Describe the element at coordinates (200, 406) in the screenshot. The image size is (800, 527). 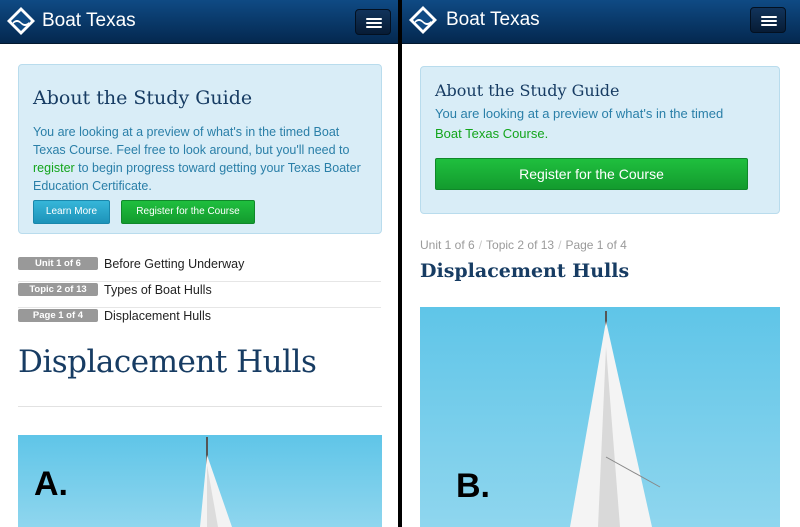
I see `divider` at that location.